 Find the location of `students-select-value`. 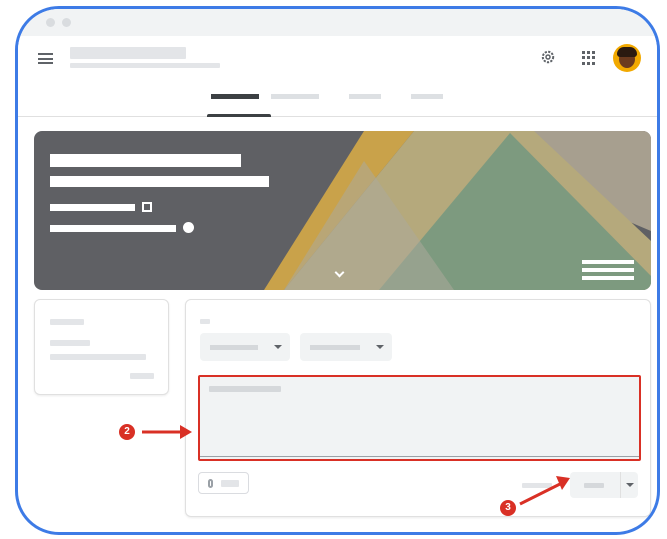

students-select-value is located at coordinates (335, 347).